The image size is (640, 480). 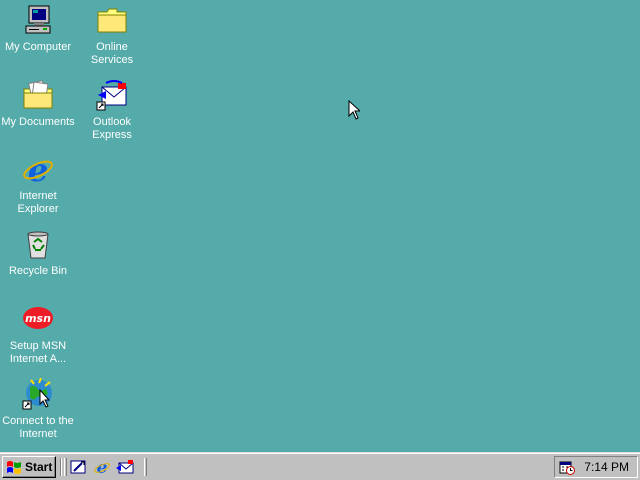 What do you see at coordinates (567, 467) in the screenshot?
I see `task-scheduler-icon` at bounding box center [567, 467].